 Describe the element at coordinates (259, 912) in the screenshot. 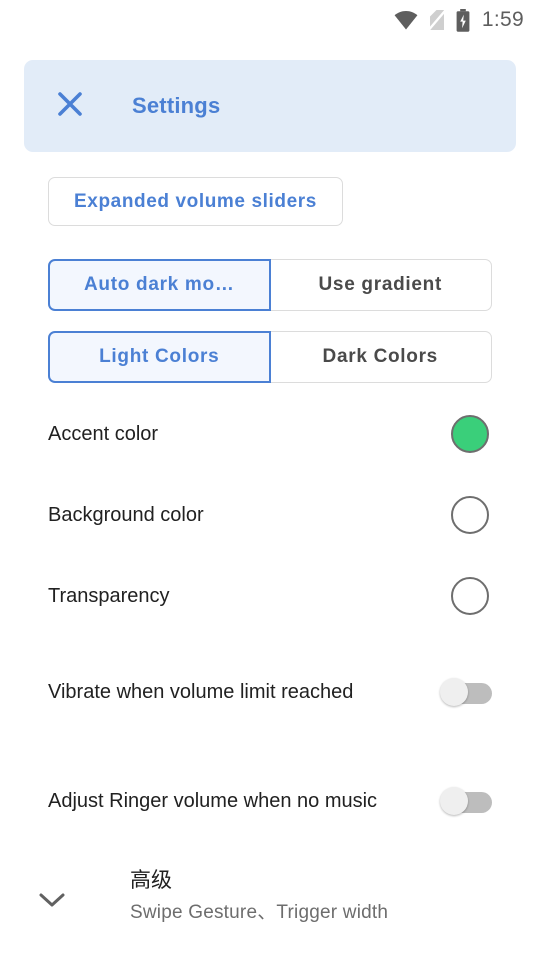

I see `advanced-subtitle: Swipe Gesture、Trigger width` at that location.